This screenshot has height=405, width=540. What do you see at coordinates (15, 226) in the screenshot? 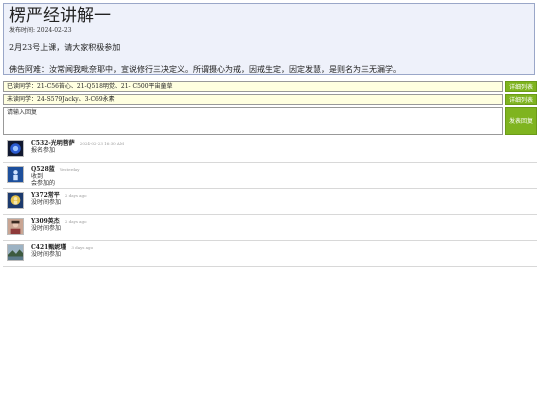
I see `portrait-avatar` at bounding box center [15, 226].